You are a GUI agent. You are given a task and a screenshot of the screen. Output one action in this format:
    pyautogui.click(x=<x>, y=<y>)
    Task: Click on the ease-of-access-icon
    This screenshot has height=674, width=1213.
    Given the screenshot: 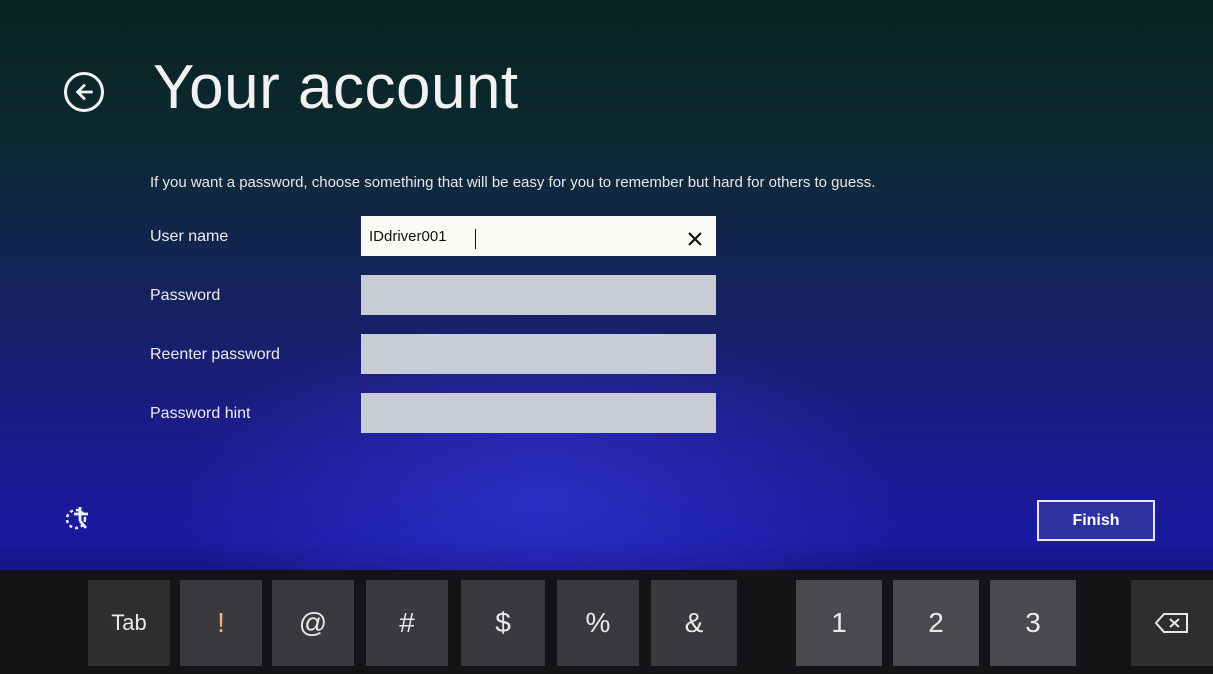 What is the action you would take?
    pyautogui.click(x=80, y=517)
    